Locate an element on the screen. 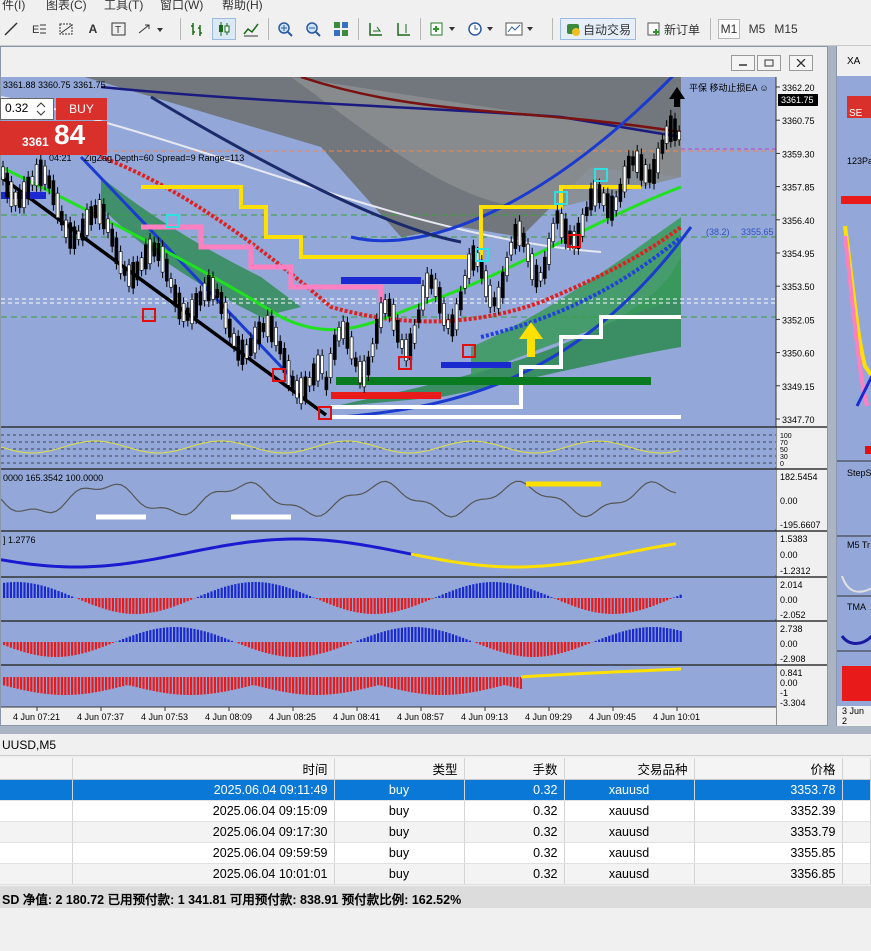 The image size is (871, 951). menu-charts: 图表(C) is located at coordinates (66, 6).